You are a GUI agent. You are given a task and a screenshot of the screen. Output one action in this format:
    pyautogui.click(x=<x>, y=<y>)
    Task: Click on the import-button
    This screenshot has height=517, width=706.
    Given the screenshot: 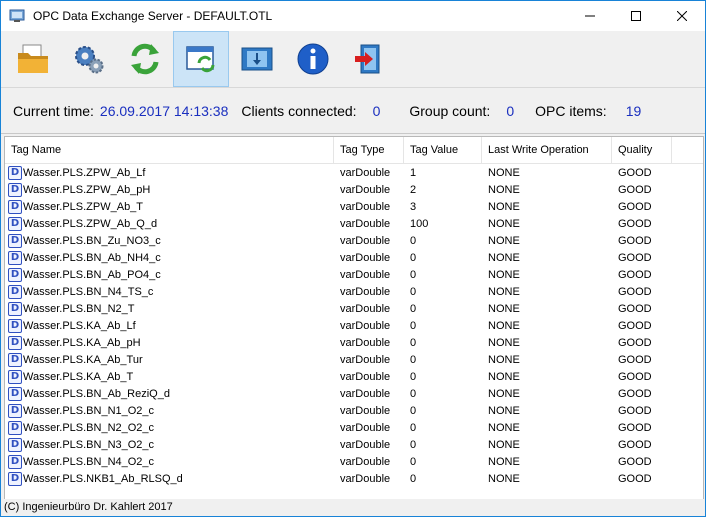 What is the action you would take?
    pyautogui.click(x=257, y=59)
    